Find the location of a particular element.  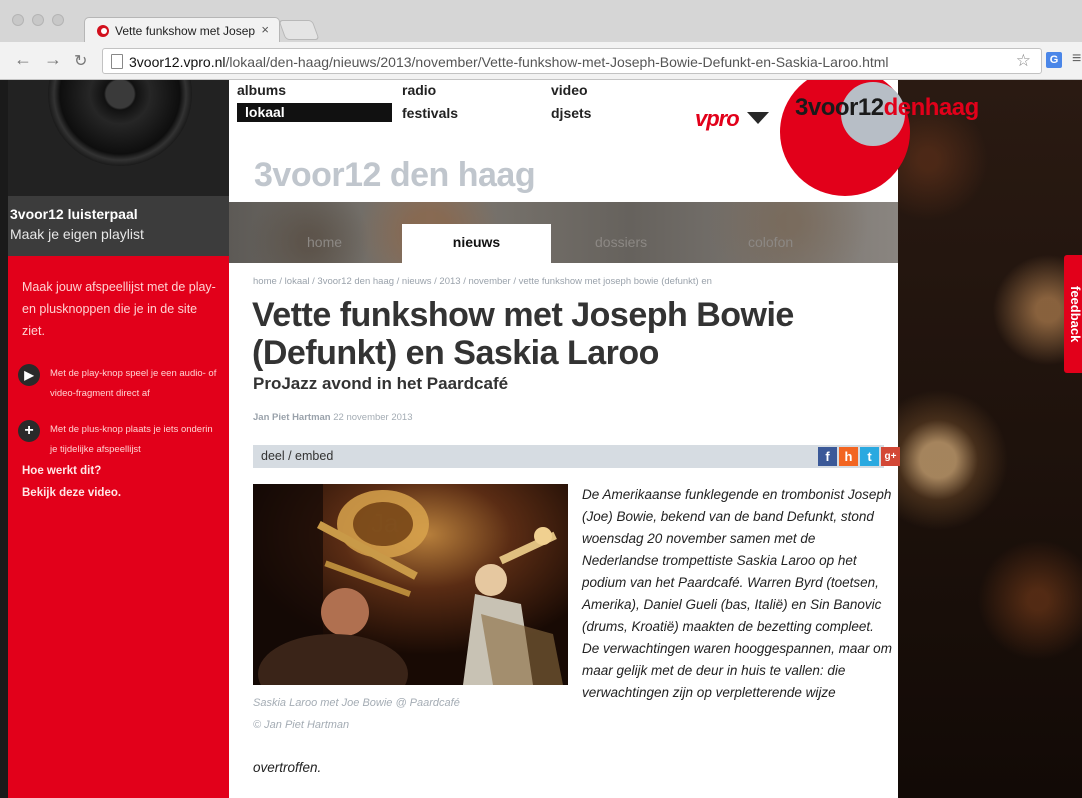

nav-festivals: festivals is located at coordinates (430, 113).